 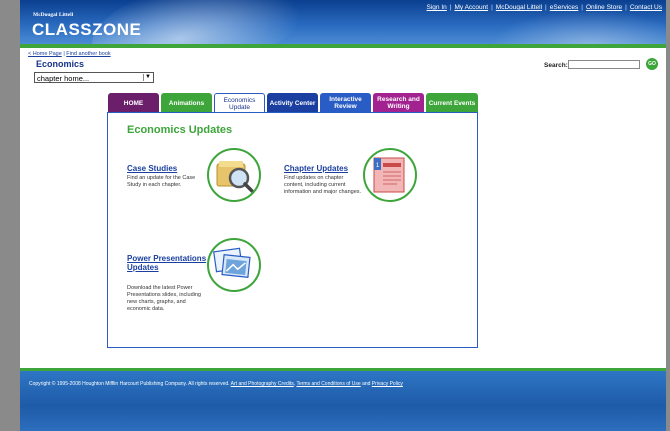 I want to click on chapter-select: chapter home... ▼, so click(x=94, y=77).